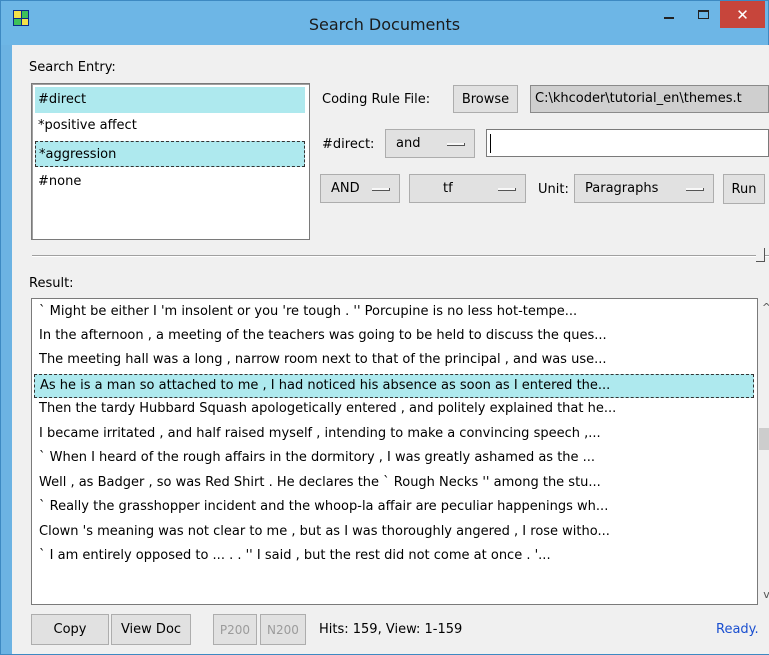  Describe the element at coordinates (649, 99) in the screenshot. I see `coding-rule-file-path: C:\khcoder\tutorial_en\themes.t` at that location.